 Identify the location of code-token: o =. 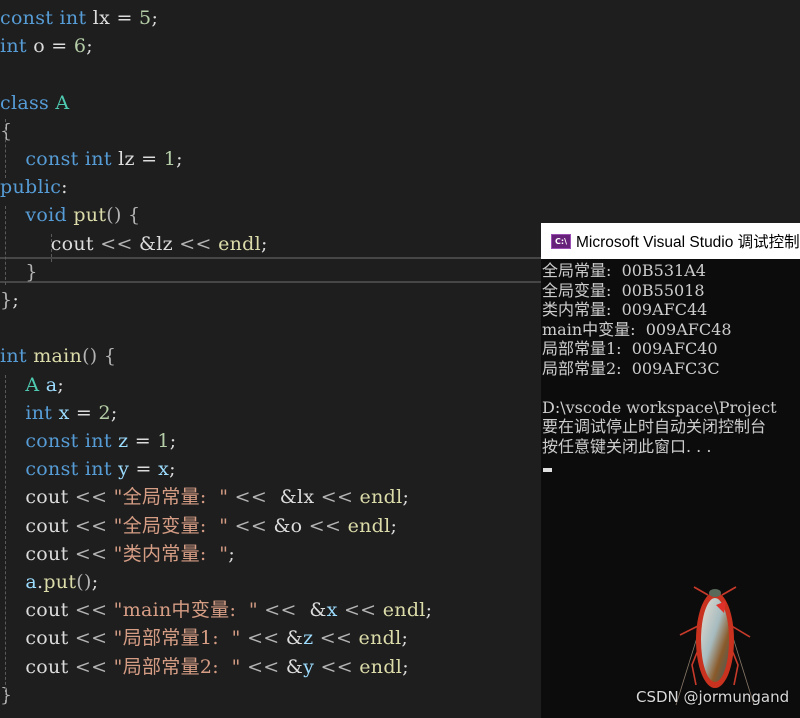
(50, 46).